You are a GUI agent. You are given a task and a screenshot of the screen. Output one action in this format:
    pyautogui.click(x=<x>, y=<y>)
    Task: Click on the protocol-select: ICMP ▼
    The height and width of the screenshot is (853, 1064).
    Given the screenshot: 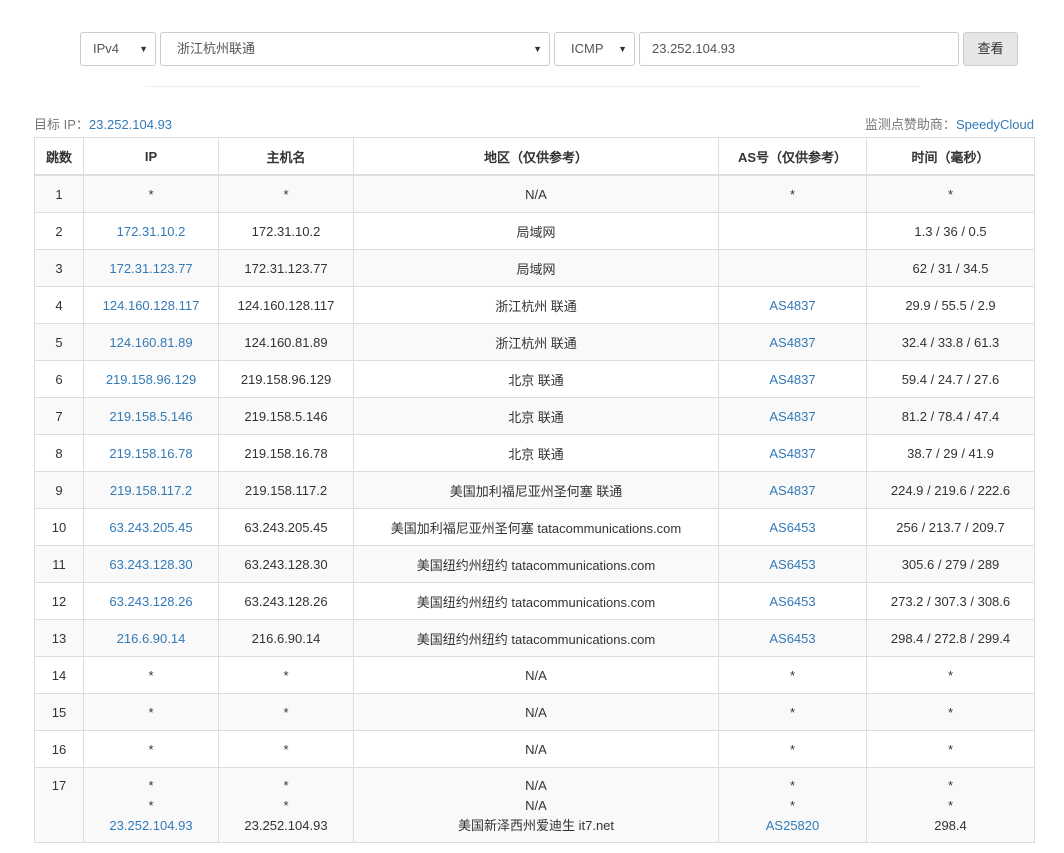 What is the action you would take?
    pyautogui.click(x=594, y=49)
    